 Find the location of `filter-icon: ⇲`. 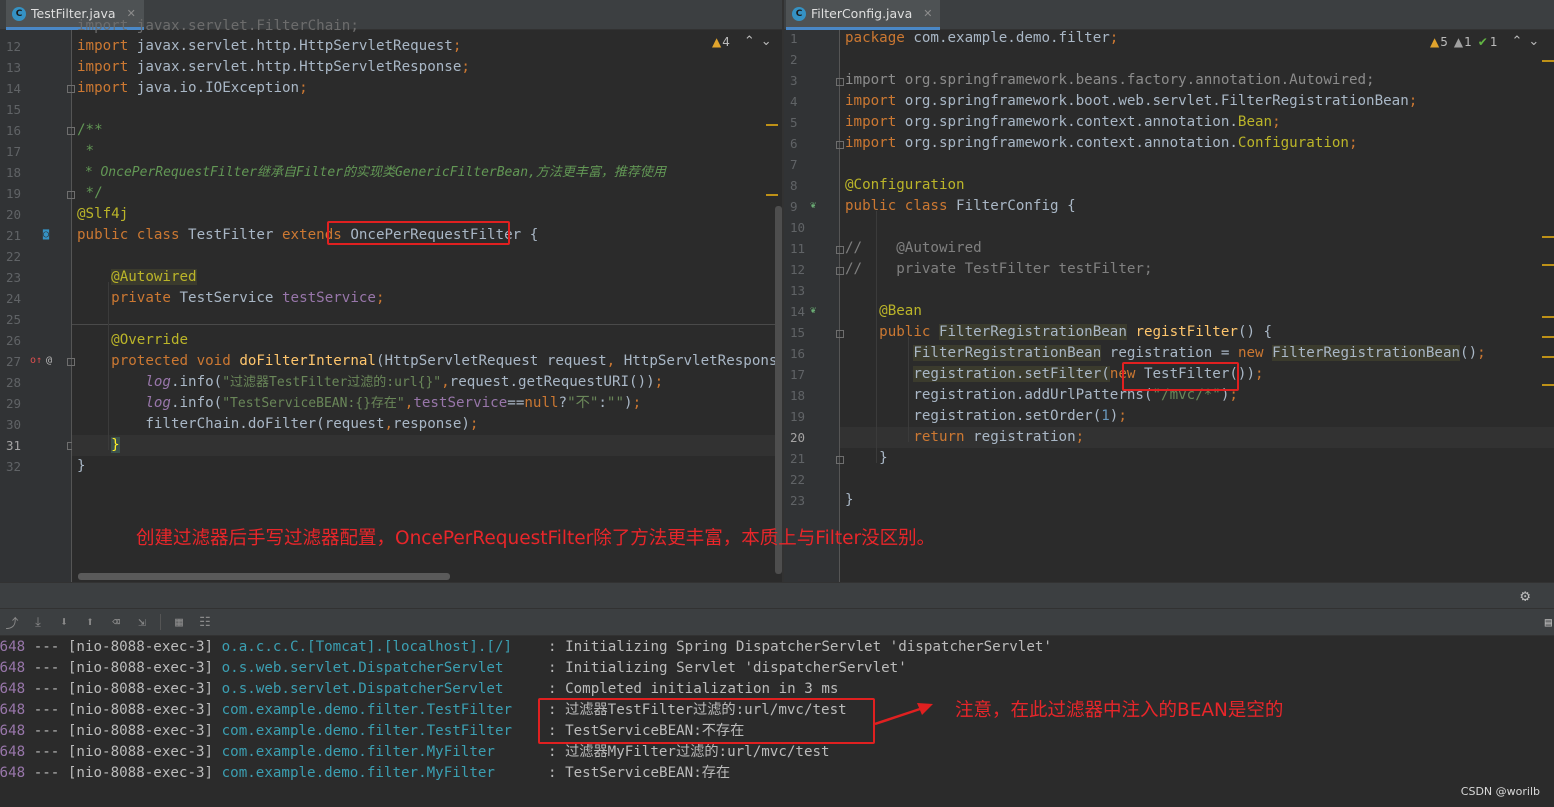

filter-icon: ⇲ is located at coordinates (142, 622).